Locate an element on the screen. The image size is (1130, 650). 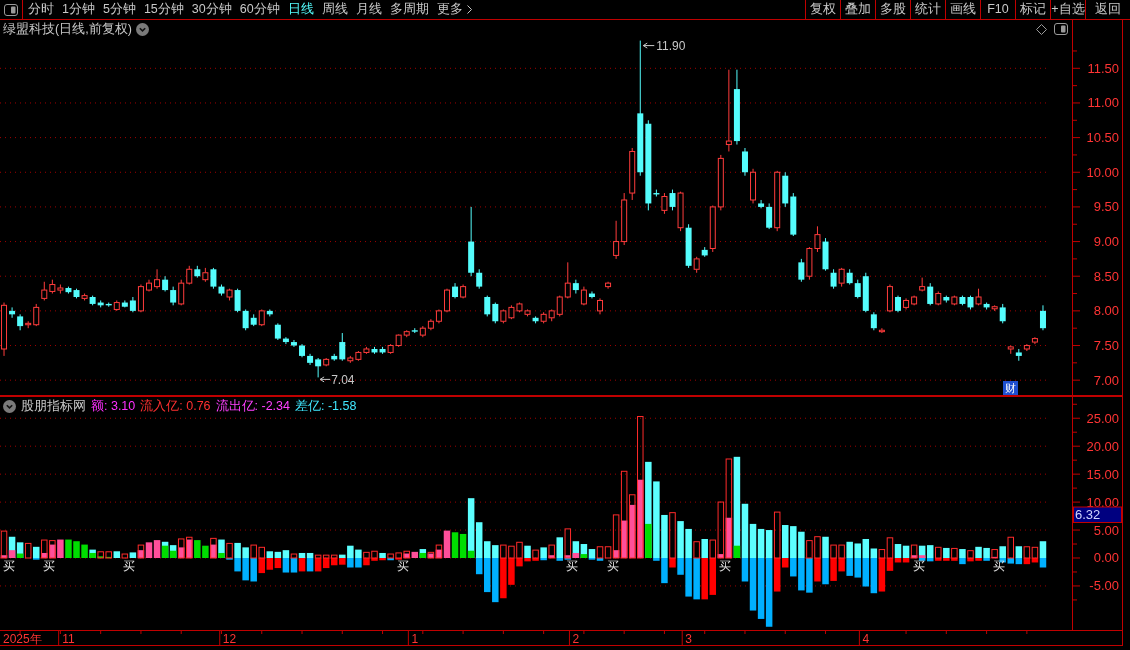
high-price-label: 11.90 is located at coordinates (671, 46).